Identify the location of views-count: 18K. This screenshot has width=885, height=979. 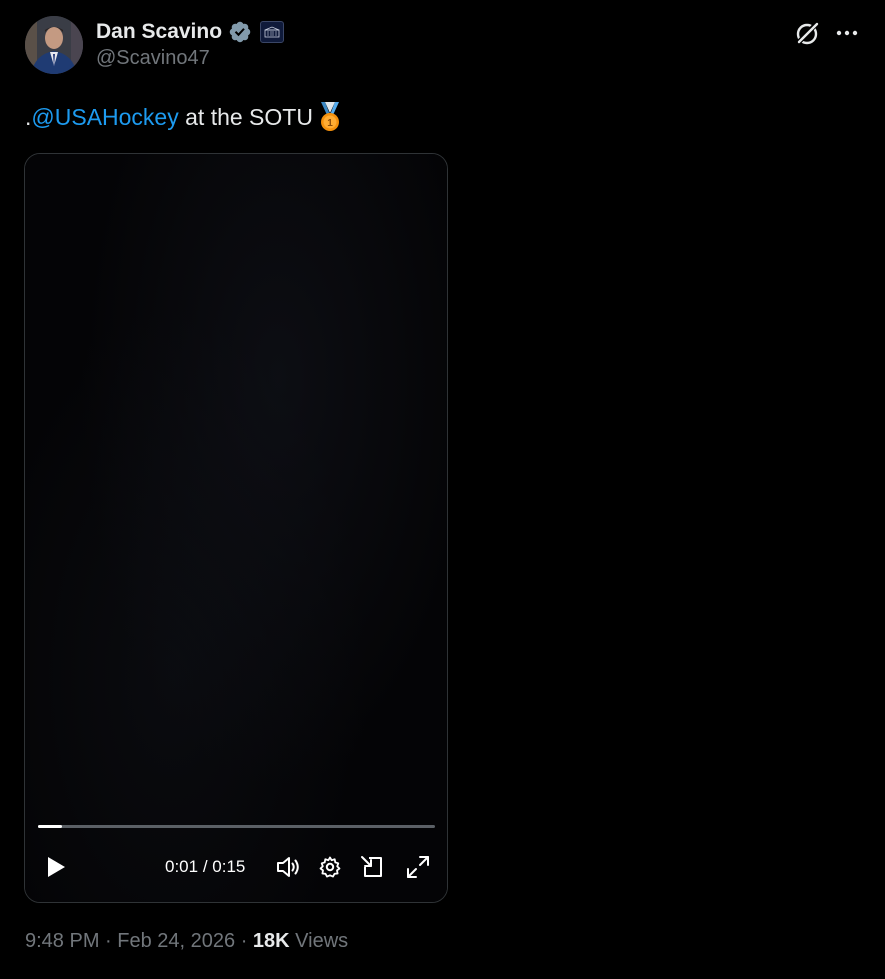
(271, 941).